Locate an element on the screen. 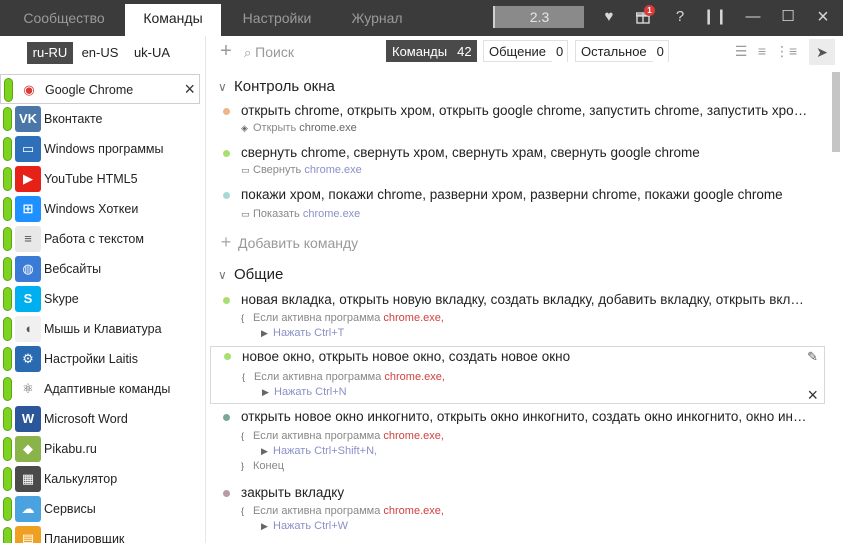  app-item: ⚙ Настройки Laitis is located at coordinates (100, 359).